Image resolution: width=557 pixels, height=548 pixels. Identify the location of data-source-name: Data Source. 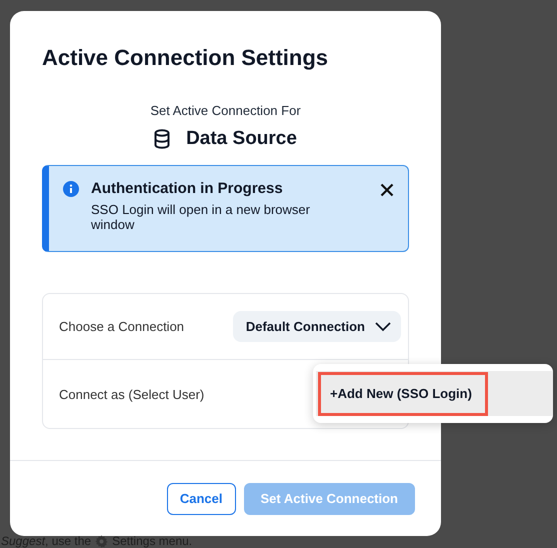
(241, 139).